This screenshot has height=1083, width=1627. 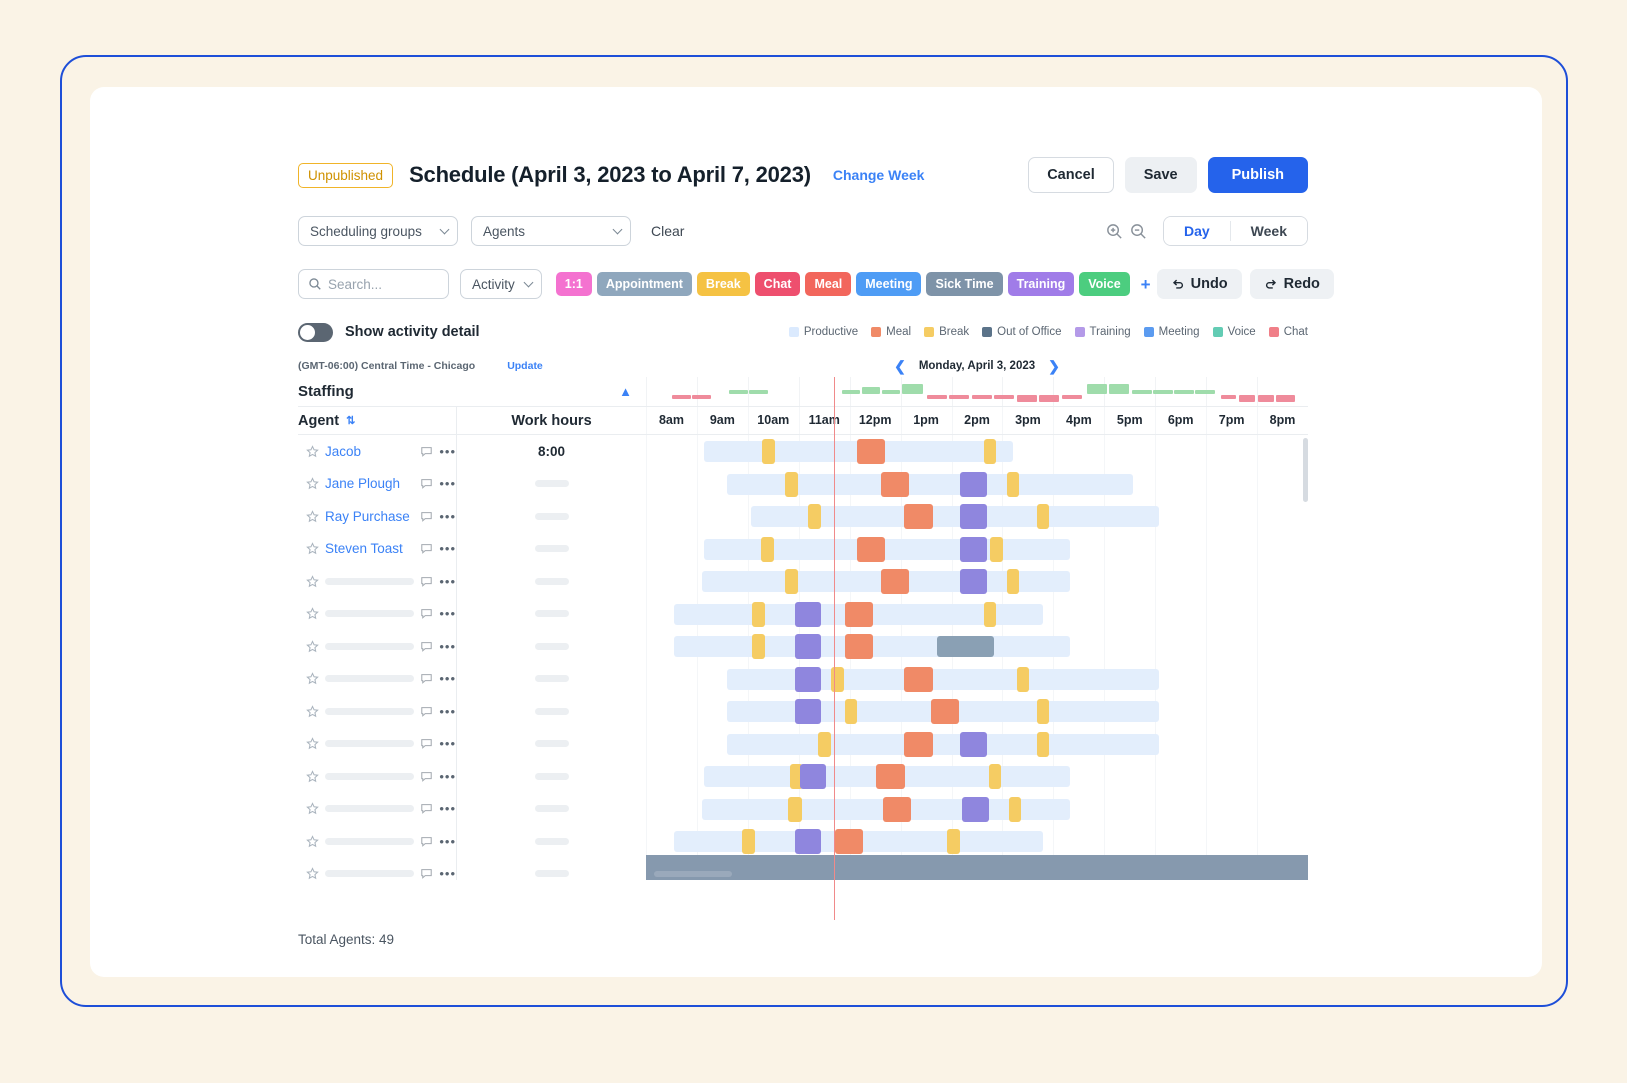 What do you see at coordinates (1196, 231) in the screenshot?
I see `day-view-tab: Day` at bounding box center [1196, 231].